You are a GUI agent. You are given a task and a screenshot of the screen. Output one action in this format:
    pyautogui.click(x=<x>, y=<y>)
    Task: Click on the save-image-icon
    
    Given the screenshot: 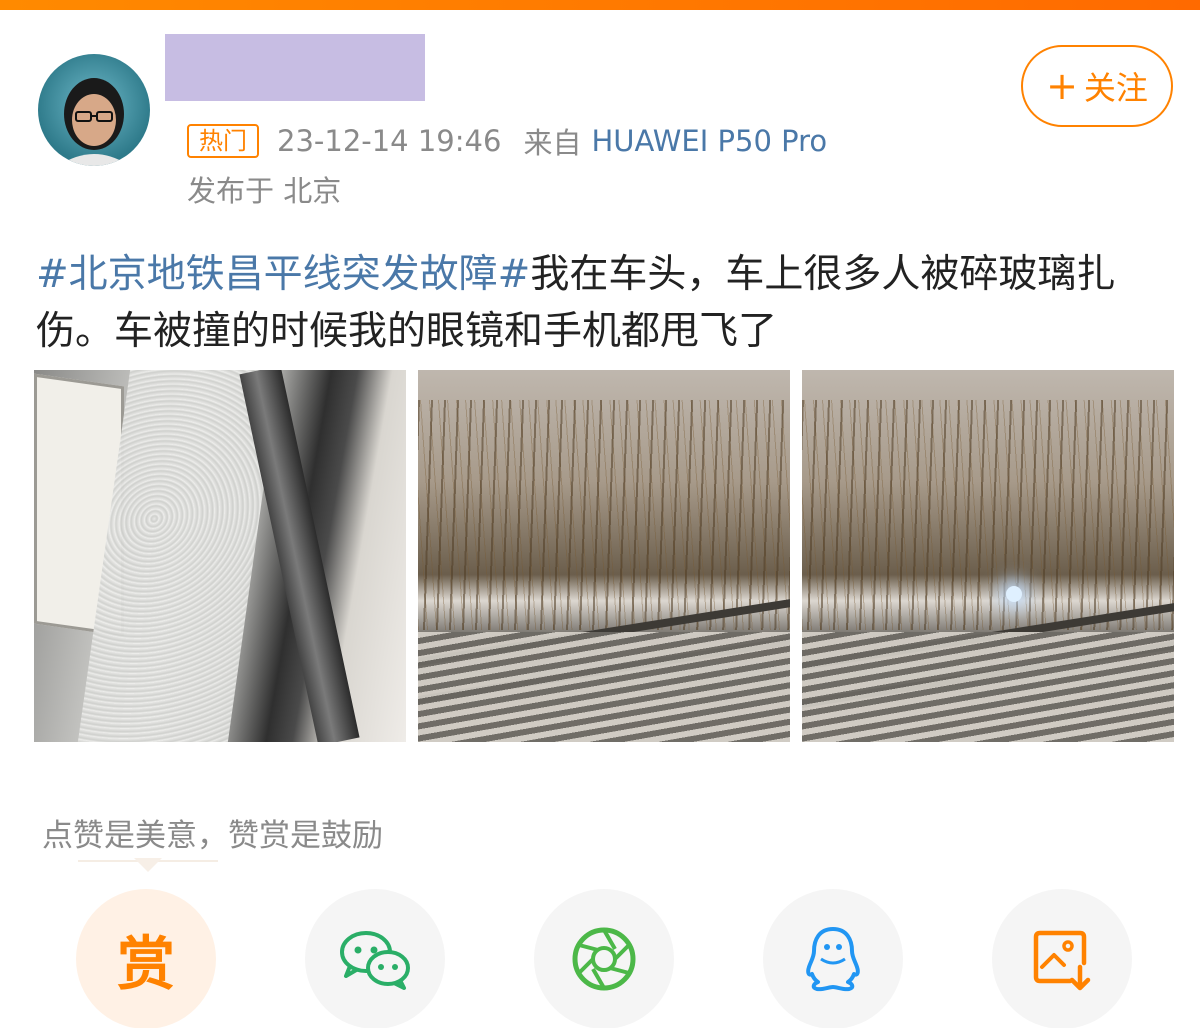 What is the action you would take?
    pyautogui.click(x=1062, y=960)
    